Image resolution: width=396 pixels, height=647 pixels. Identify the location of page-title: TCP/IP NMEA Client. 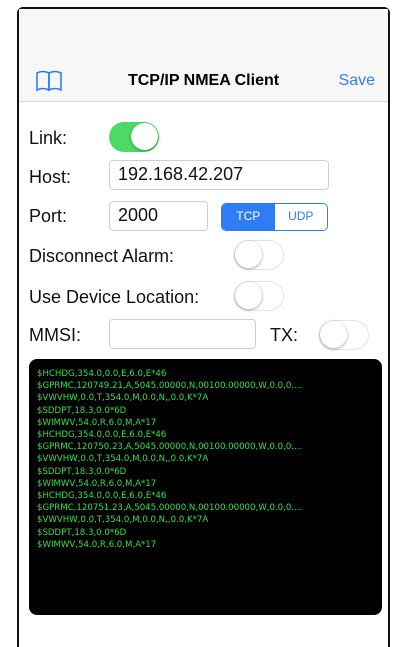
(203, 80).